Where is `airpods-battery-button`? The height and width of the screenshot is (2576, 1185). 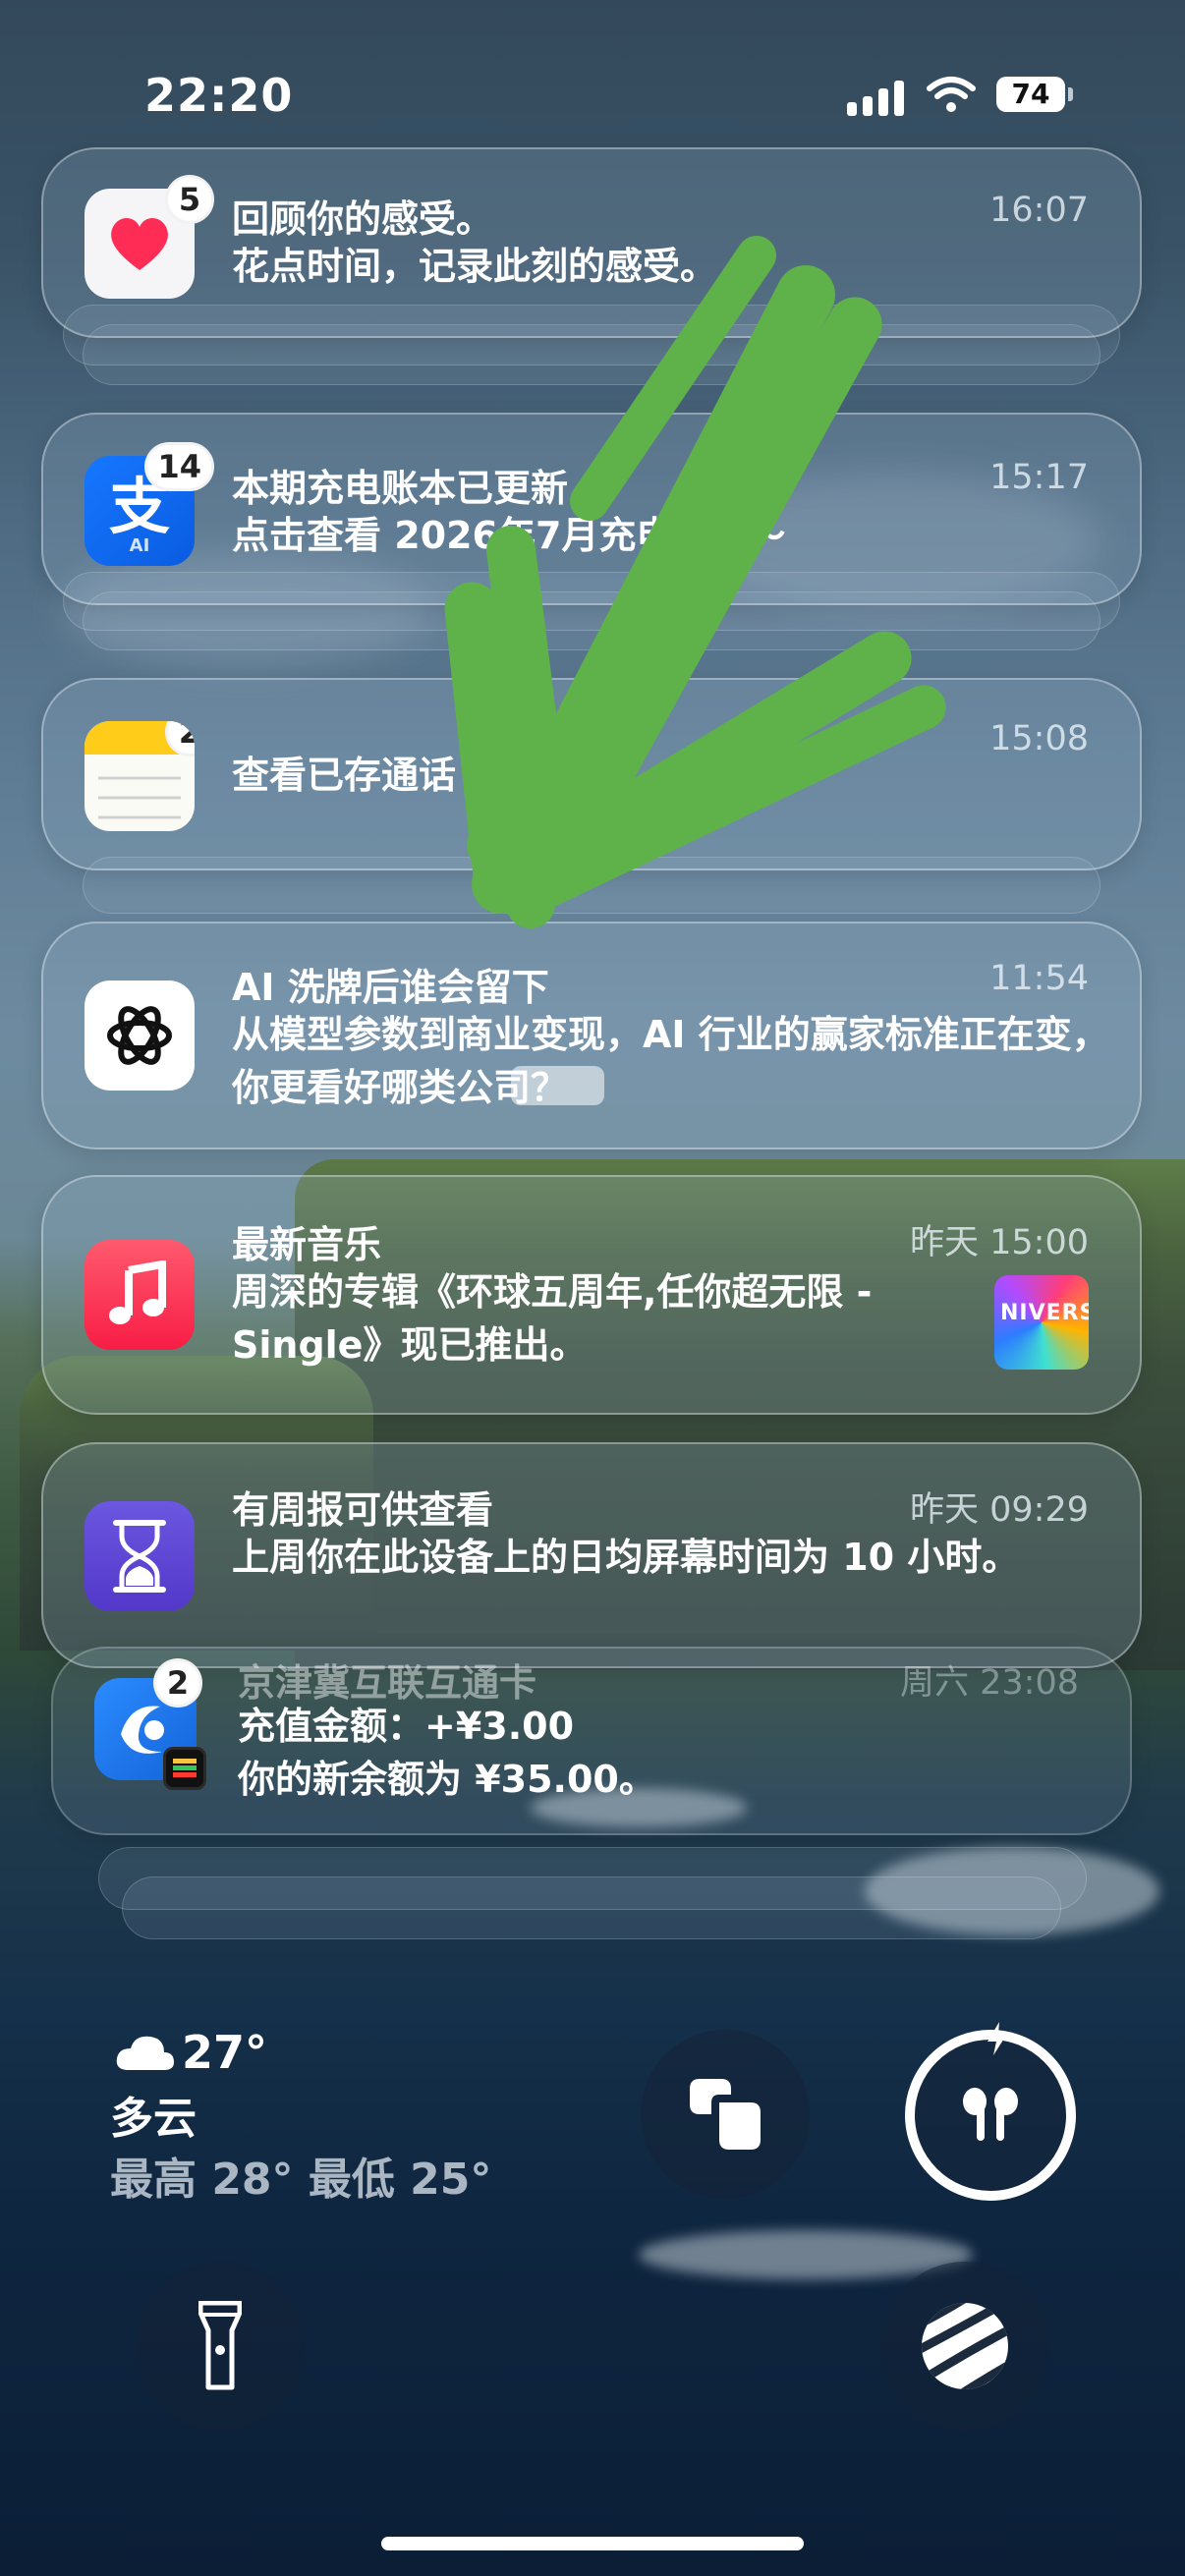 airpods-battery-button is located at coordinates (991, 2111).